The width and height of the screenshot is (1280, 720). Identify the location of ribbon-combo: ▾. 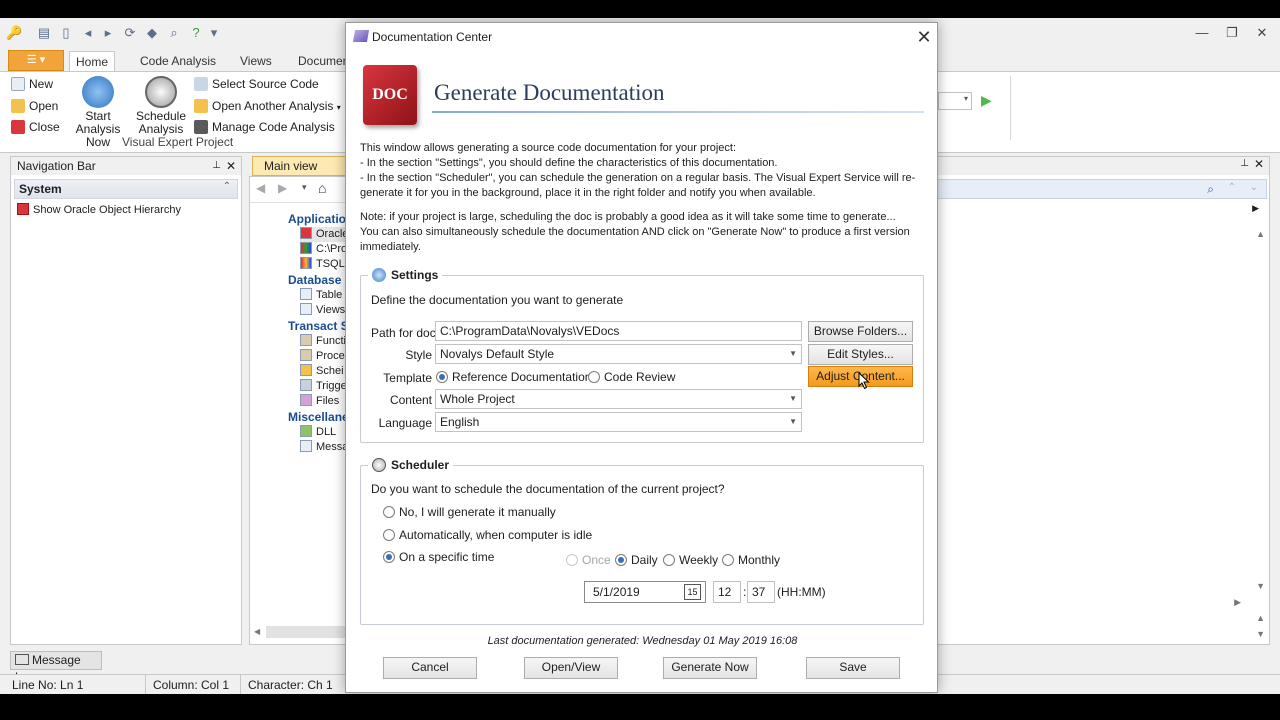
(955, 101).